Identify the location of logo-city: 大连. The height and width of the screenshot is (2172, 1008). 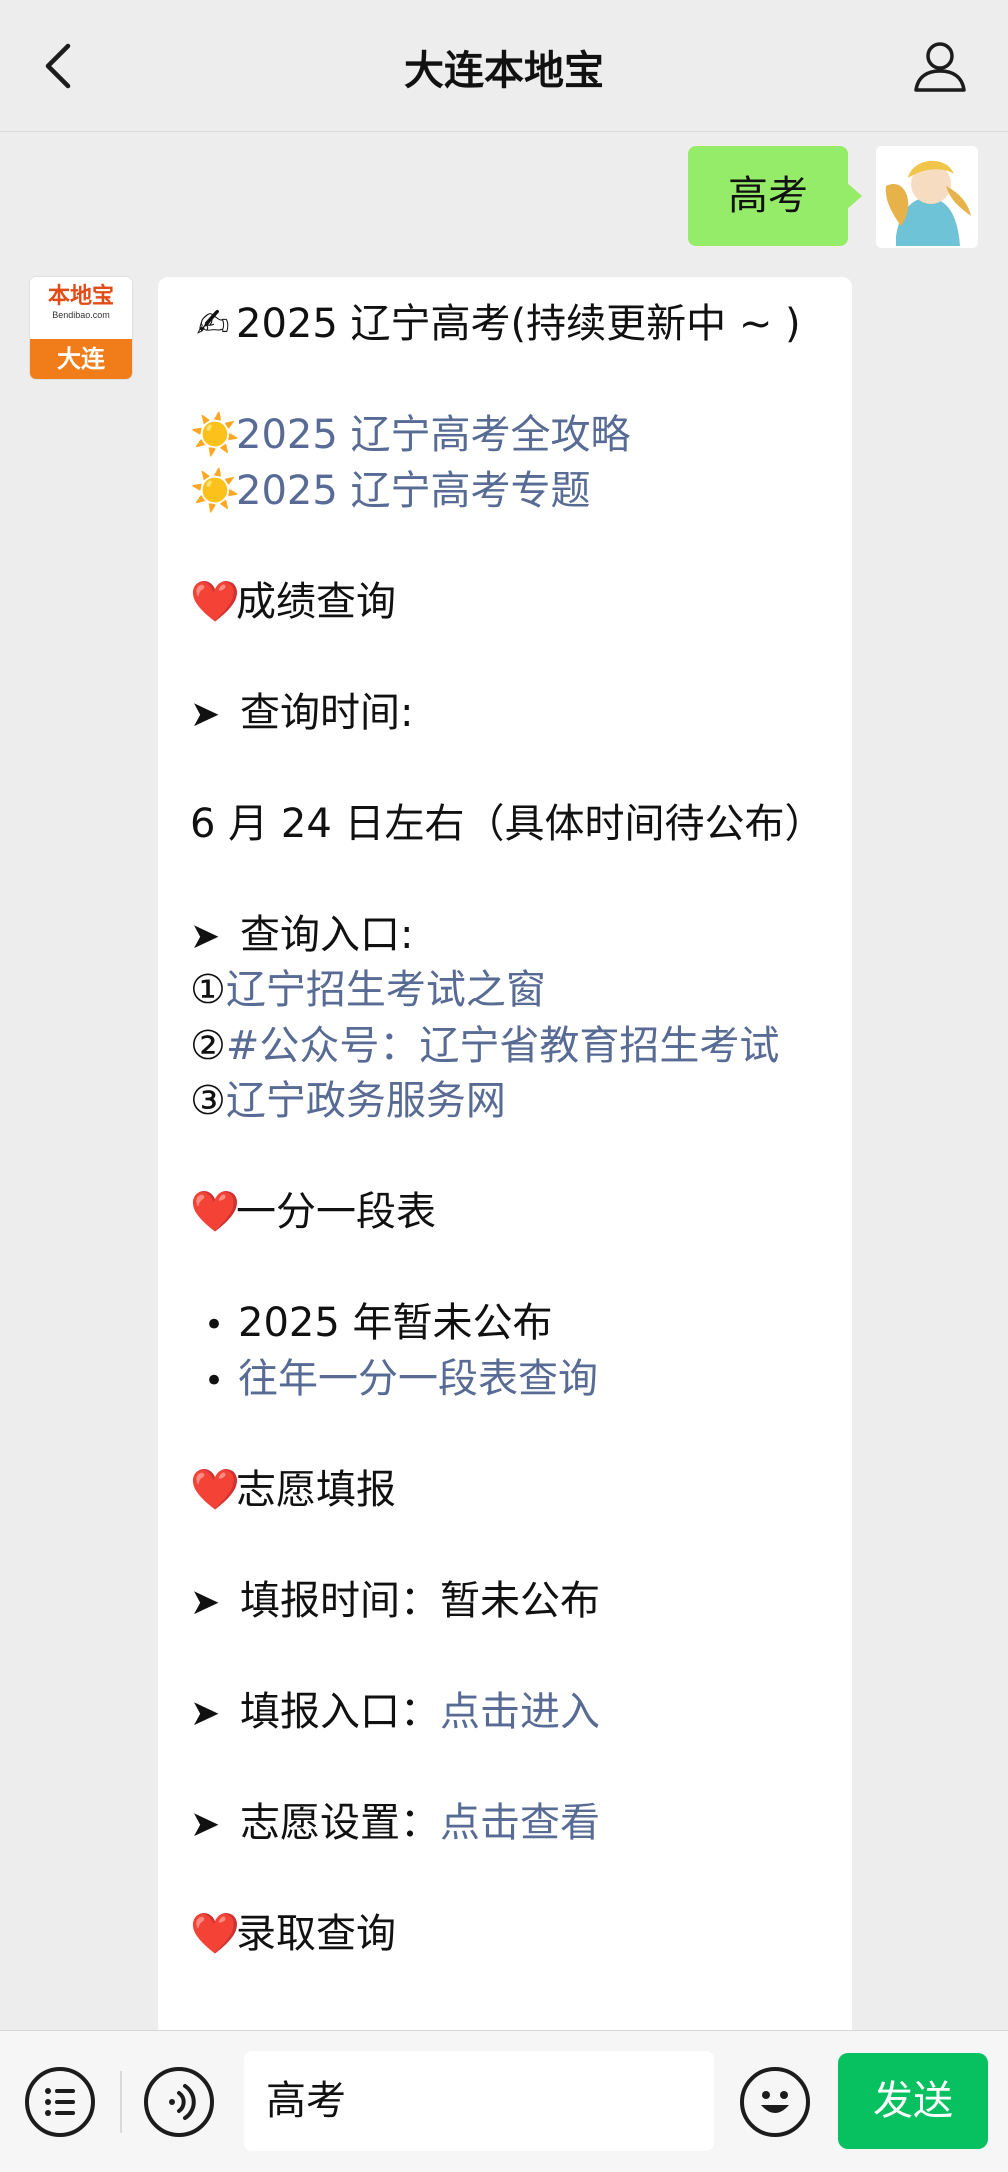
(81, 359).